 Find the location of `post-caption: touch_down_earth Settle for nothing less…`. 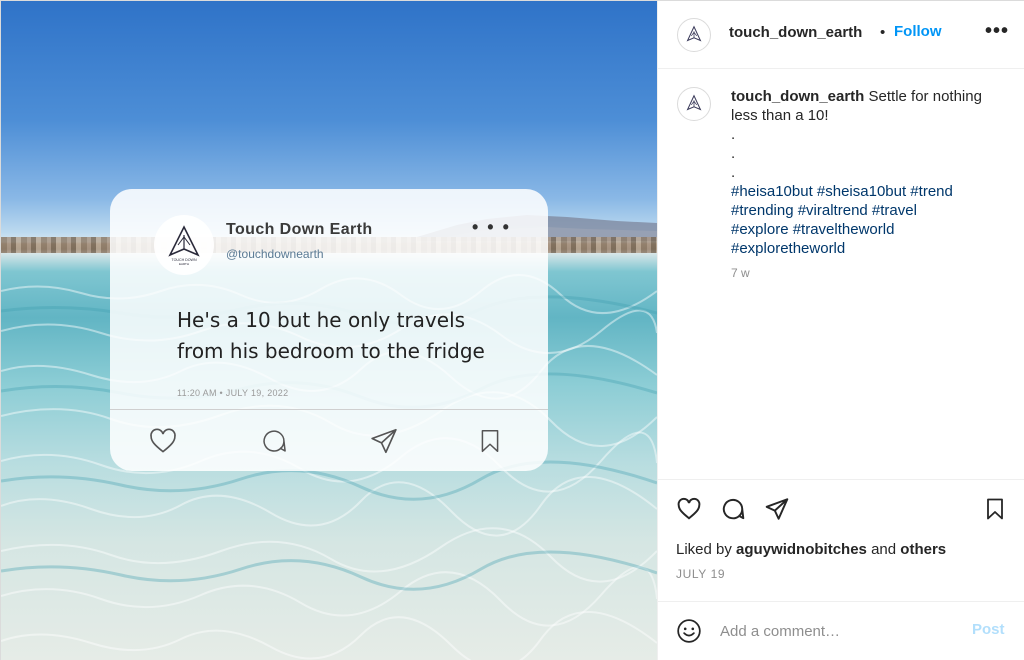

post-caption: touch_down_earth Settle for nothing less… is located at coordinates (866, 172).